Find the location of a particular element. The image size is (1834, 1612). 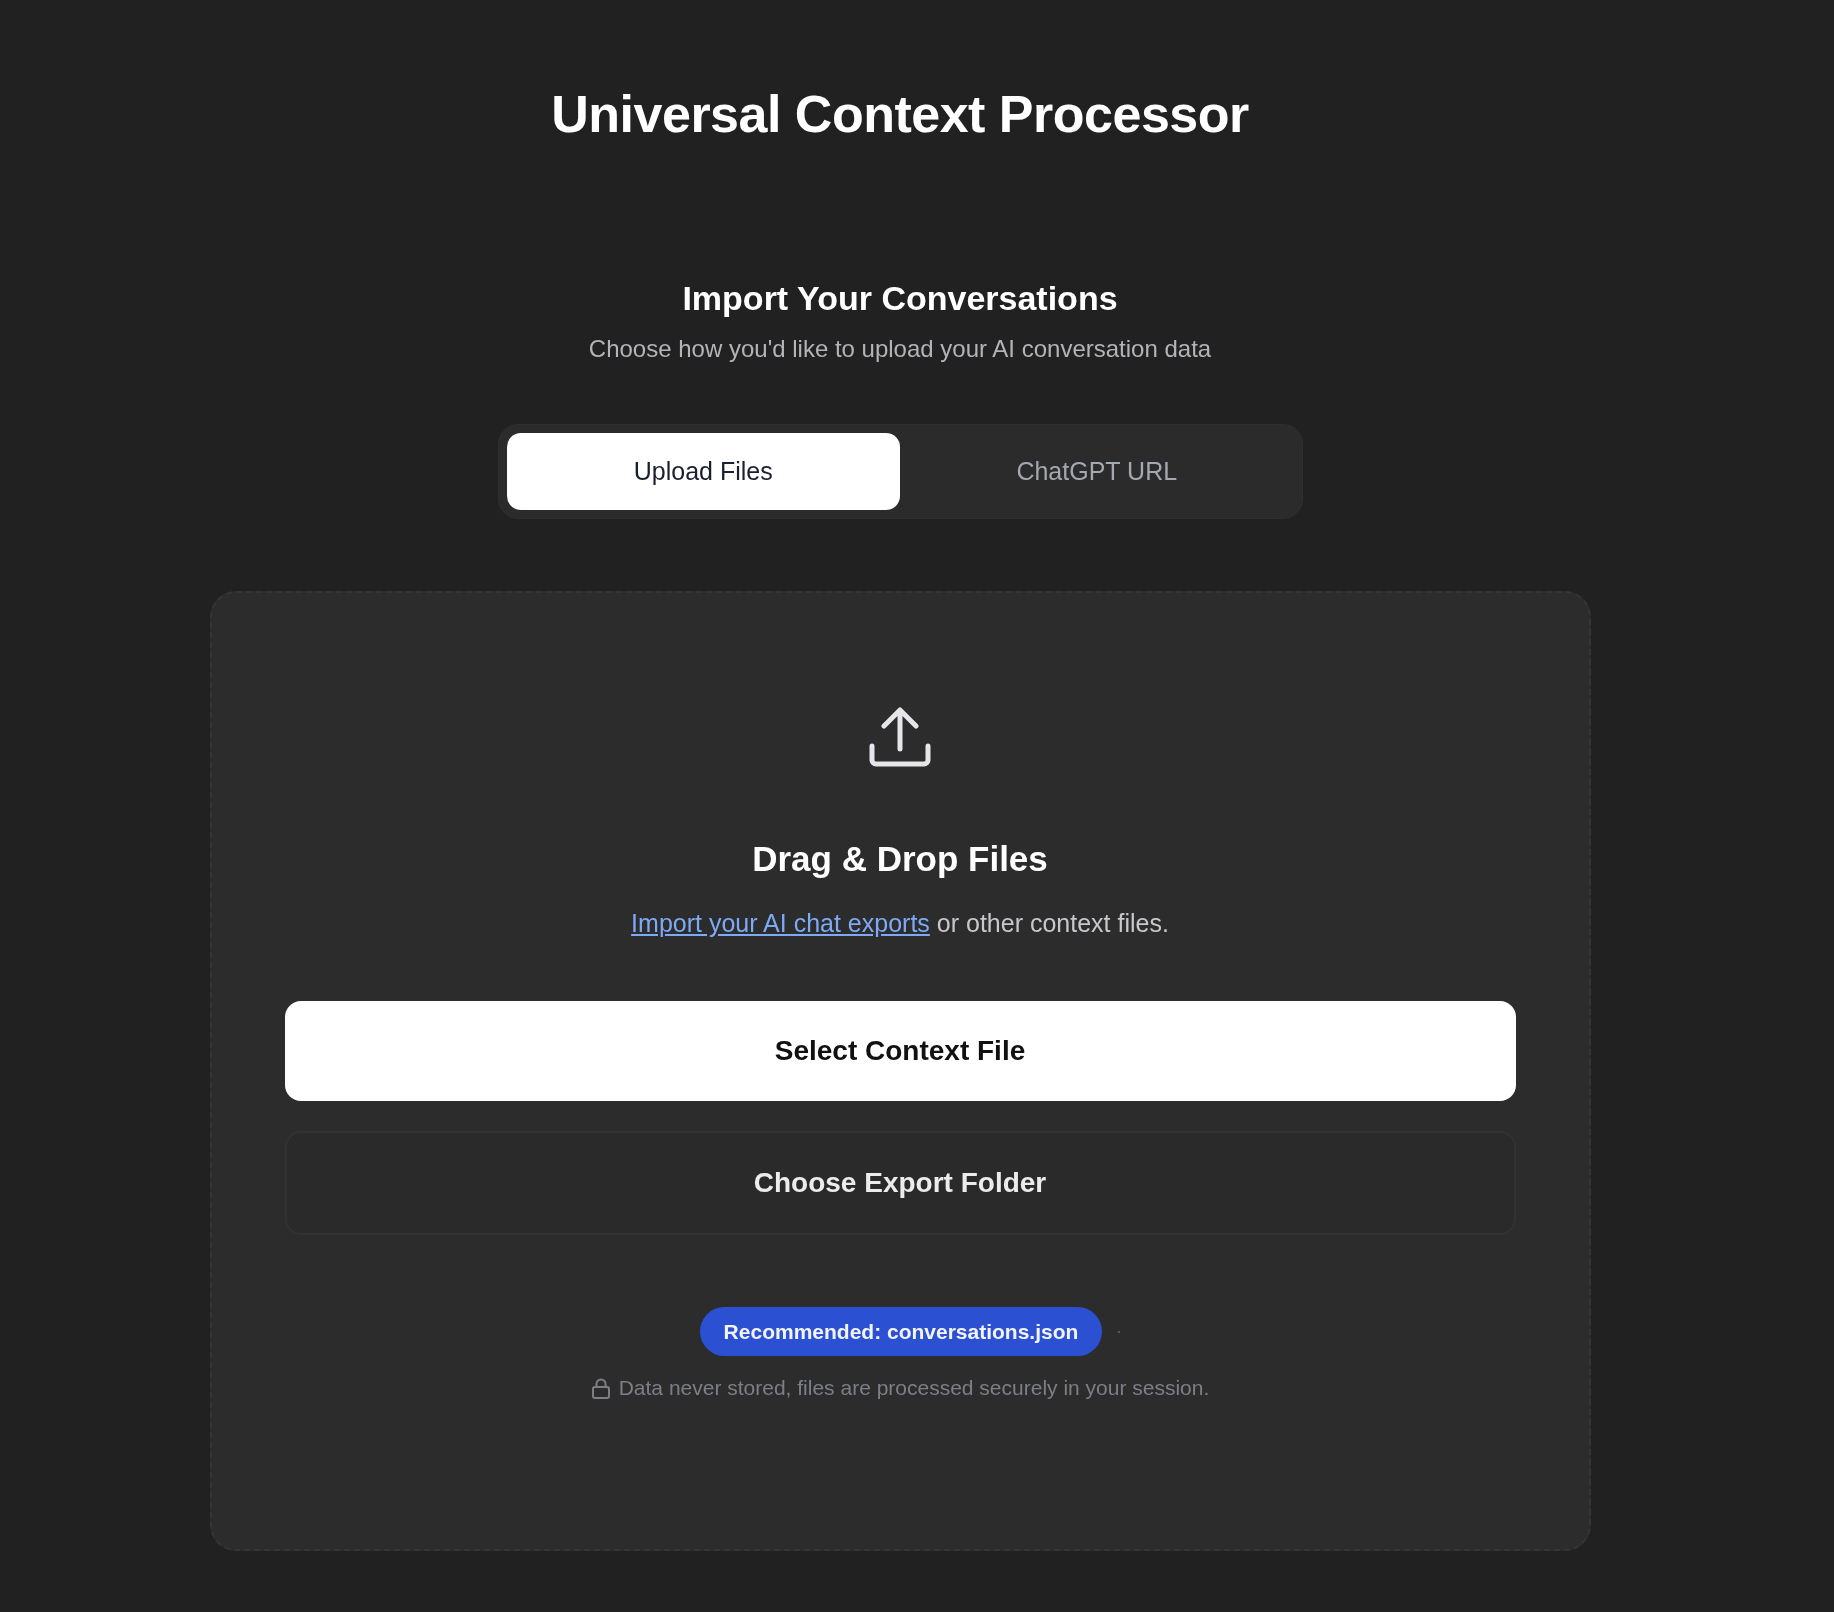

choose-folder-button: Choose Export Folder is located at coordinates (900, 1183).